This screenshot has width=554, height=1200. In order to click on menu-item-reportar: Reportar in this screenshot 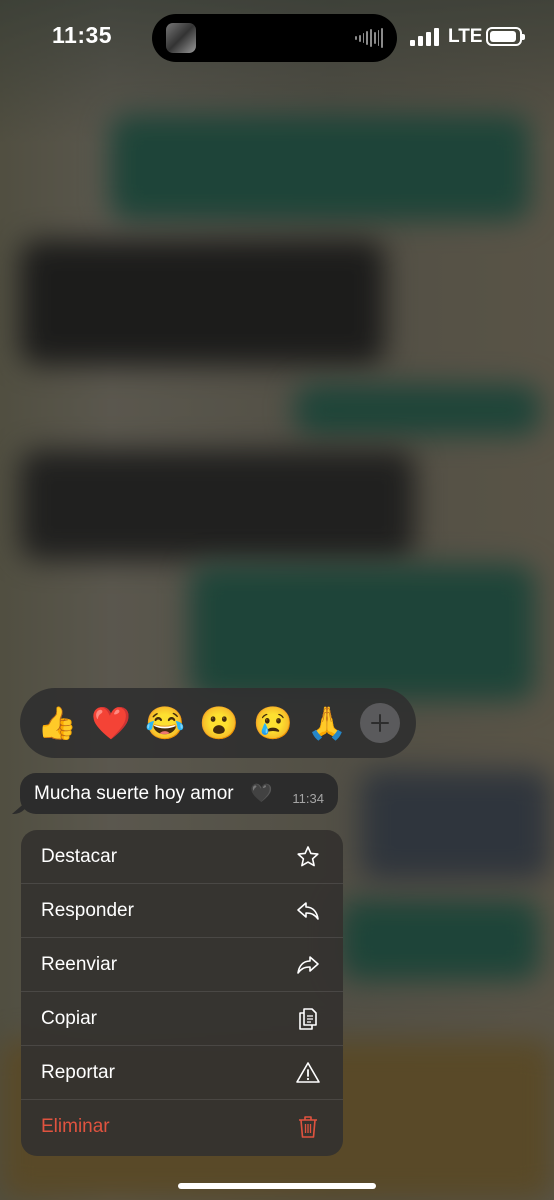, I will do `click(182, 1073)`.